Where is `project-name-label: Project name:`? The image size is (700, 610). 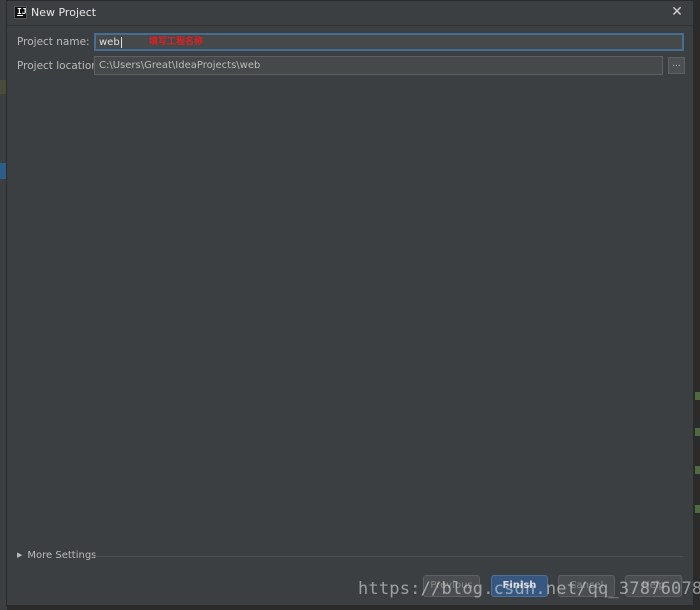 project-name-label: Project name: is located at coordinates (53, 42).